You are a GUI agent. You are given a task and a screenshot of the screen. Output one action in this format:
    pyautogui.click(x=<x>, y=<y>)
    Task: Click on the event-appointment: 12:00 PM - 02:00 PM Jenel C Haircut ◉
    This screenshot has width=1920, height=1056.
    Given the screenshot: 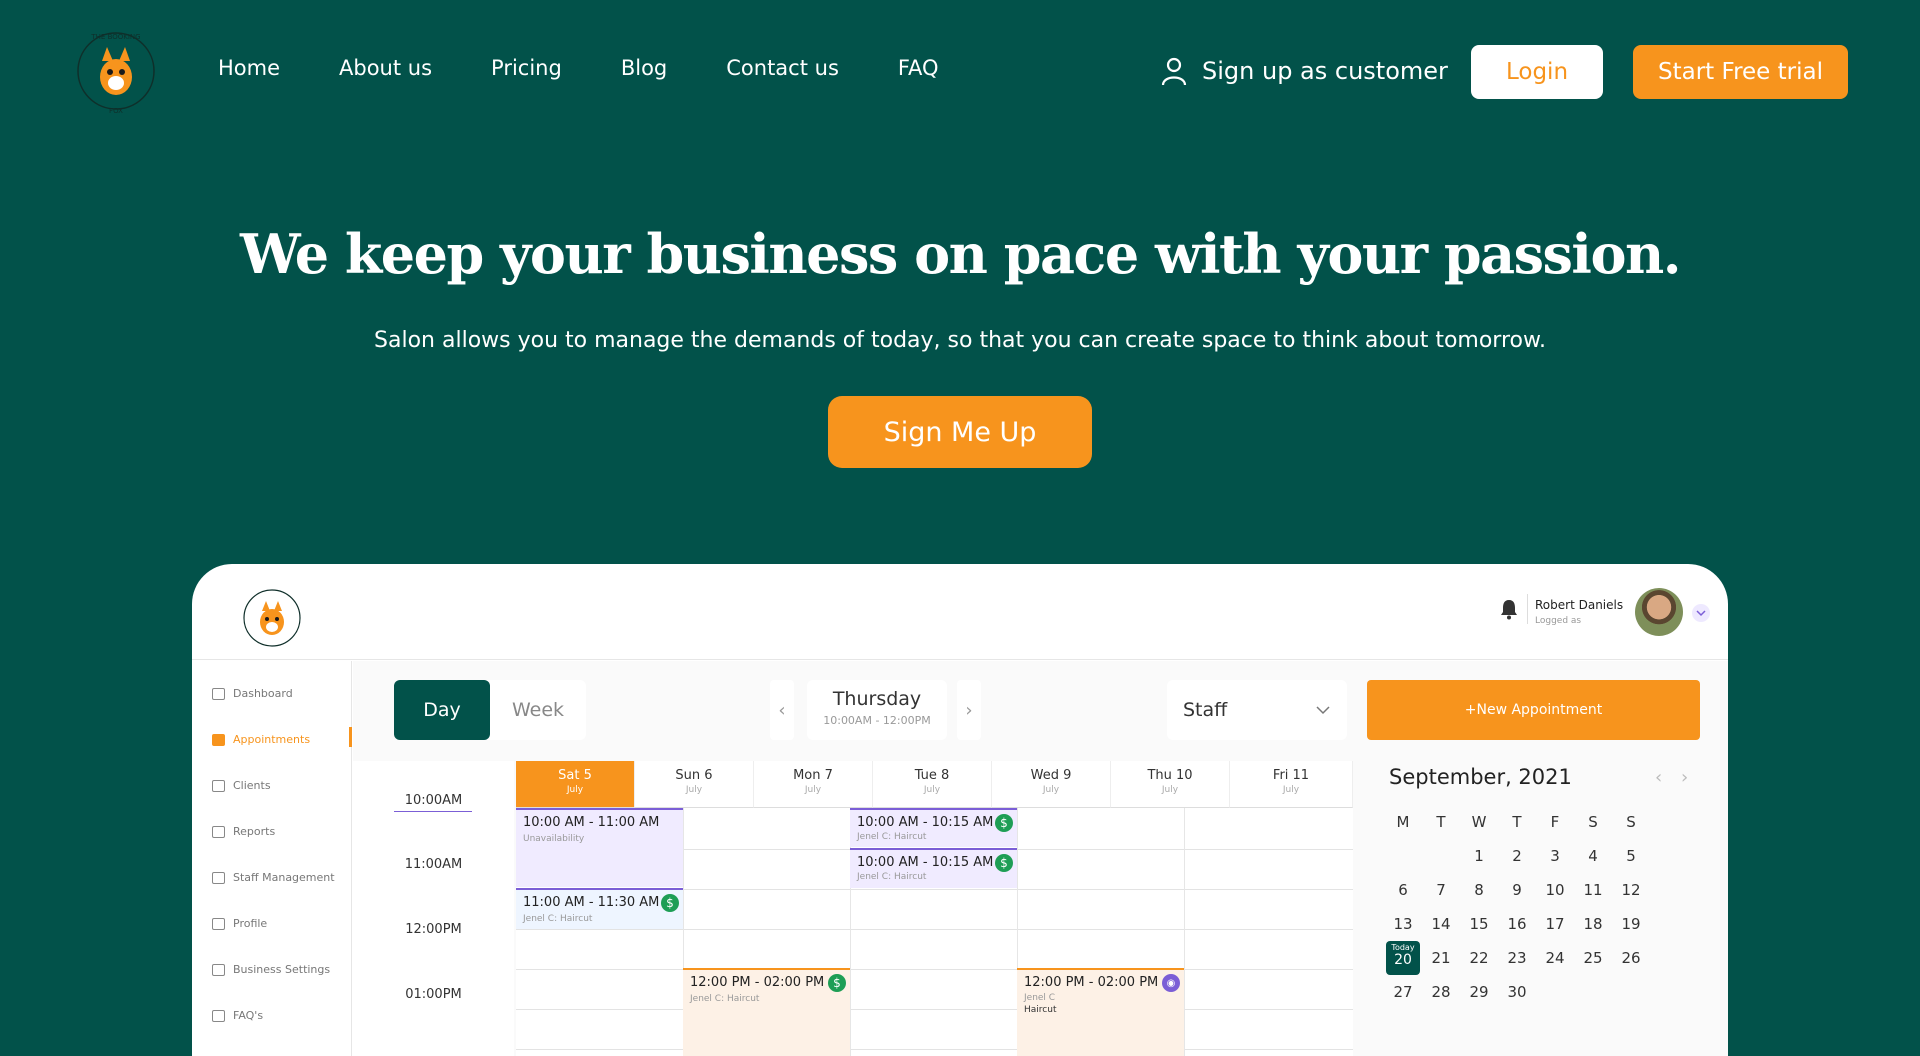 What is the action you would take?
    pyautogui.click(x=1100, y=1012)
    